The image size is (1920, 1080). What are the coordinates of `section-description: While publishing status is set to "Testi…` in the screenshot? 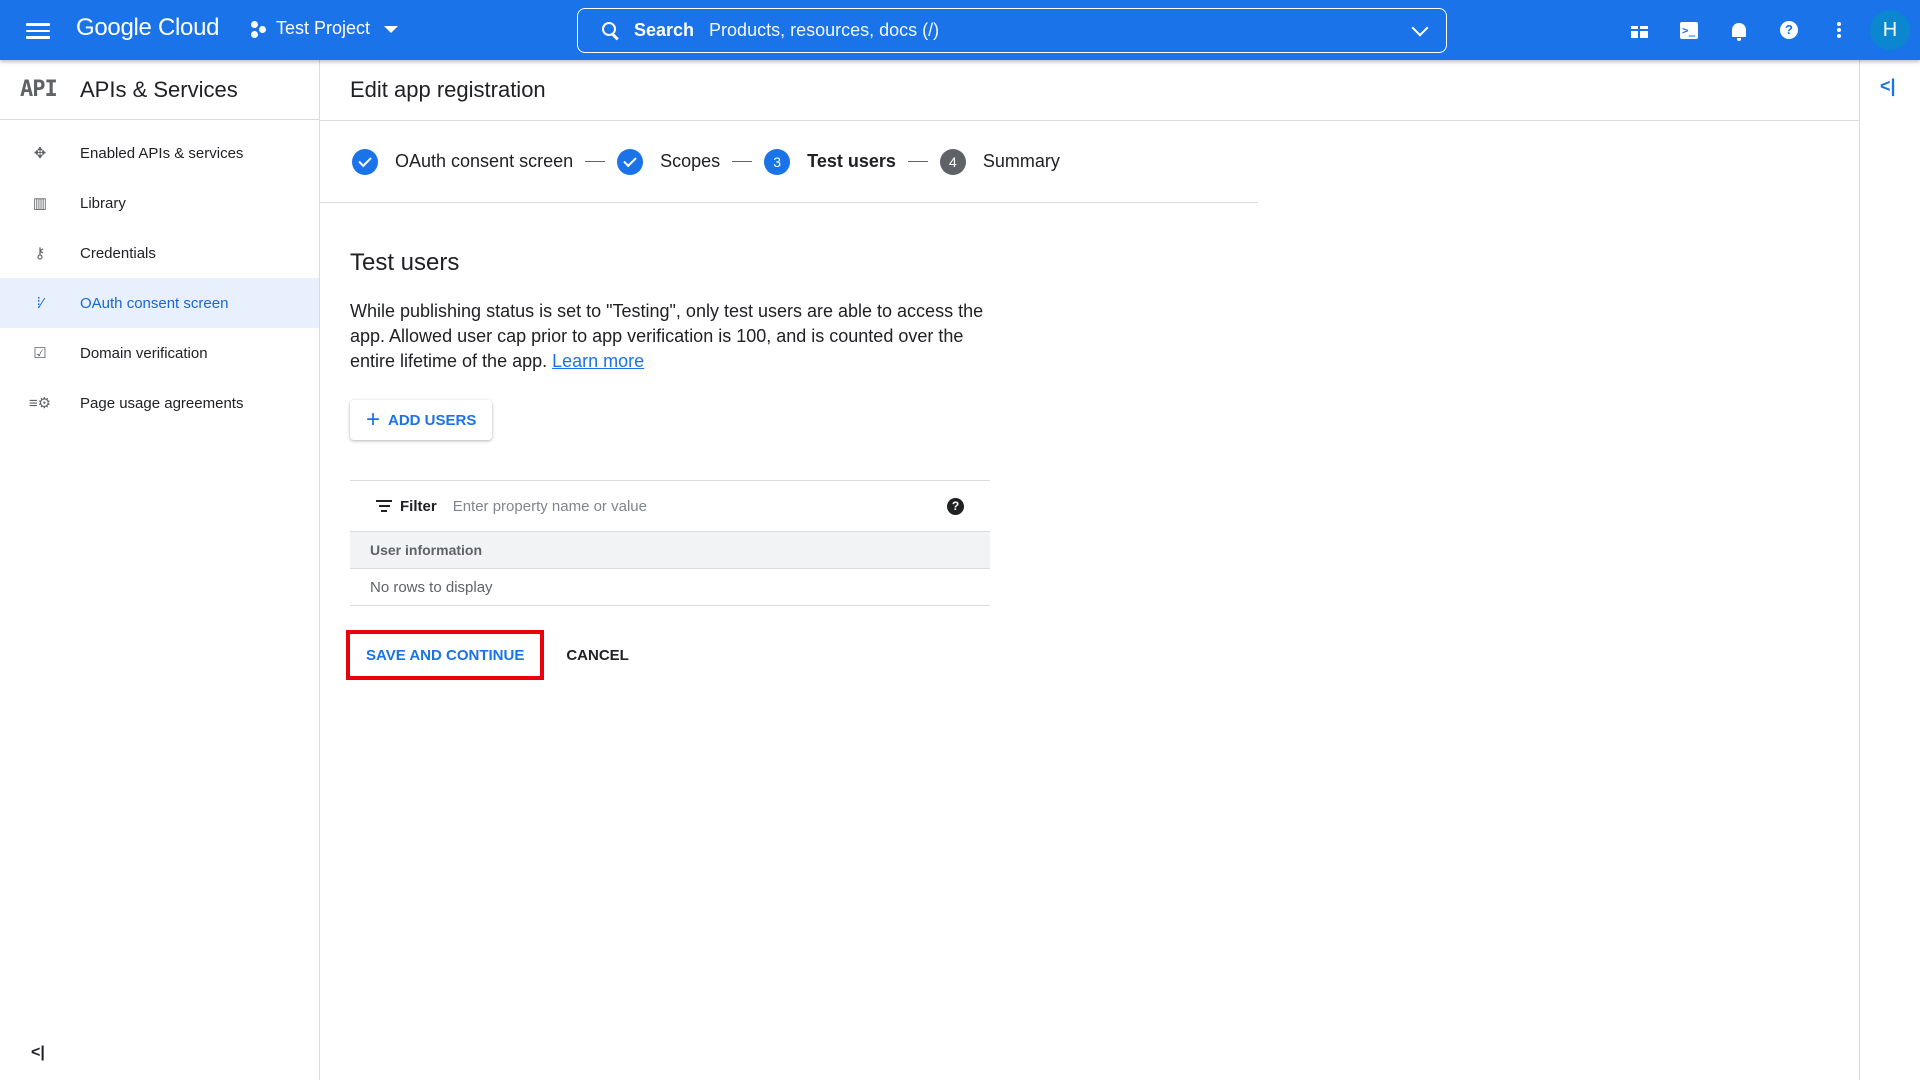 It's located at (680, 336).